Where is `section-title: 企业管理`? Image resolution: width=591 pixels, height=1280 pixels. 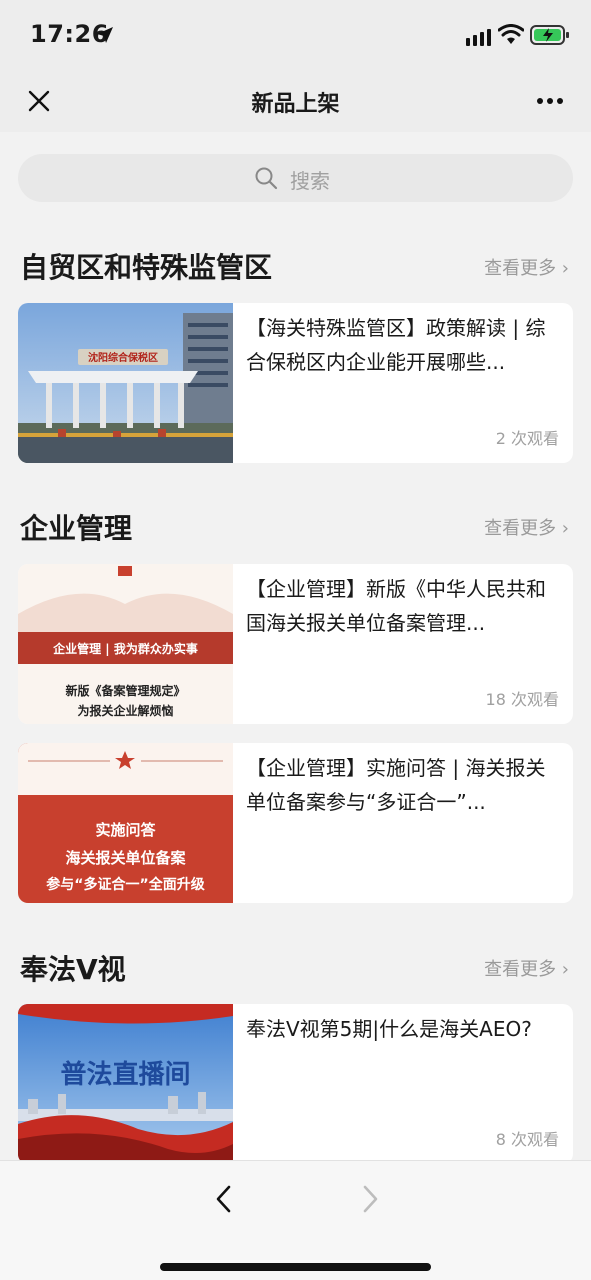 section-title: 企业管理 is located at coordinates (76, 528).